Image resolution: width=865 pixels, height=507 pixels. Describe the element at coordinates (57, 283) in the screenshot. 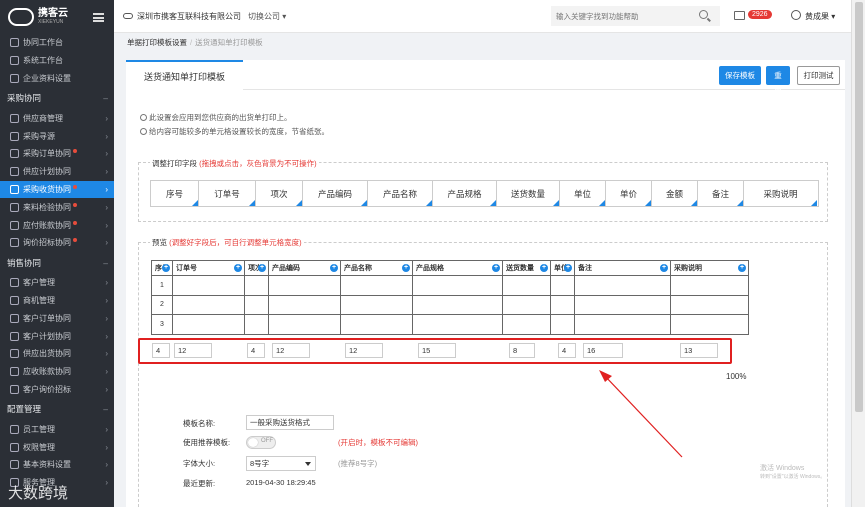

I see `sidebar-item: 客户管理 ›` at that location.